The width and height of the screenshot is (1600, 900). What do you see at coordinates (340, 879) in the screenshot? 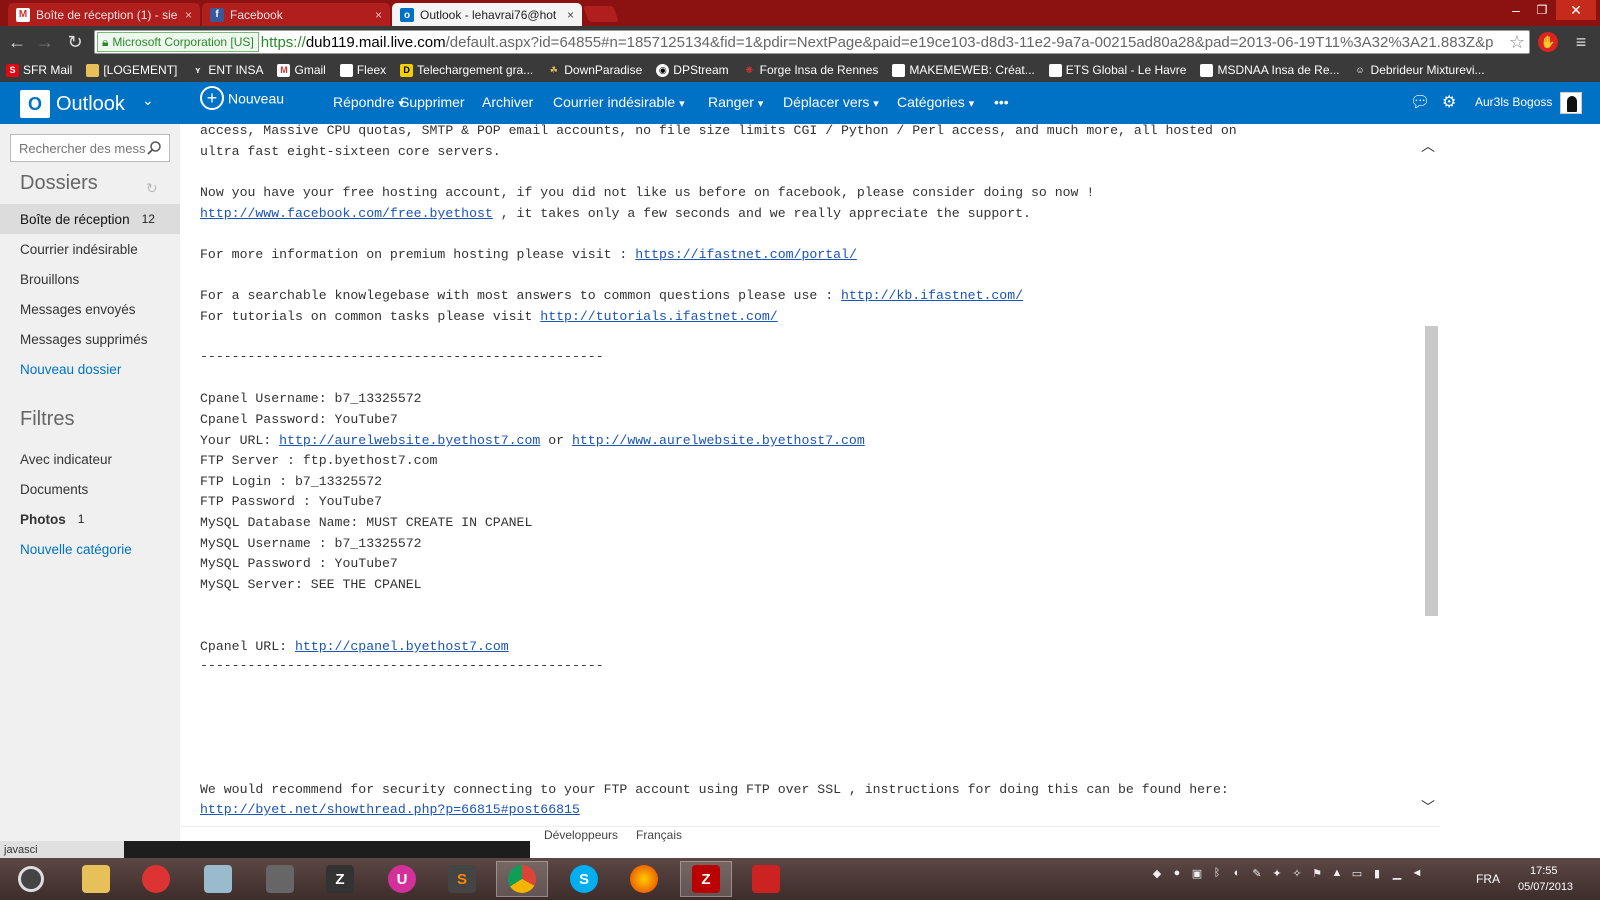
I see `zend-taskbar-button: Z` at bounding box center [340, 879].